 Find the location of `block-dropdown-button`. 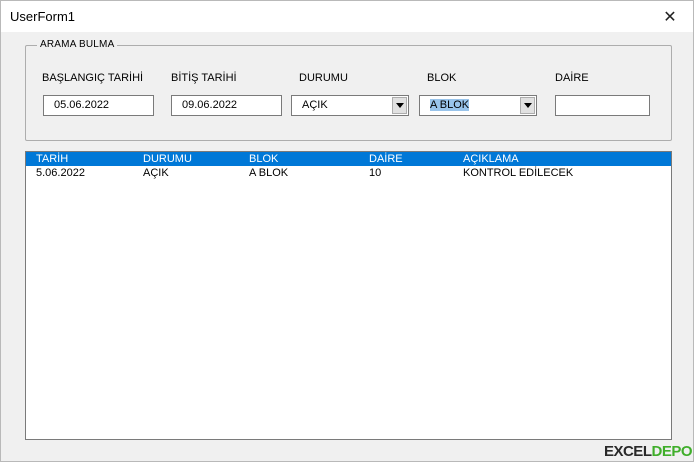

block-dropdown-button is located at coordinates (527, 105).